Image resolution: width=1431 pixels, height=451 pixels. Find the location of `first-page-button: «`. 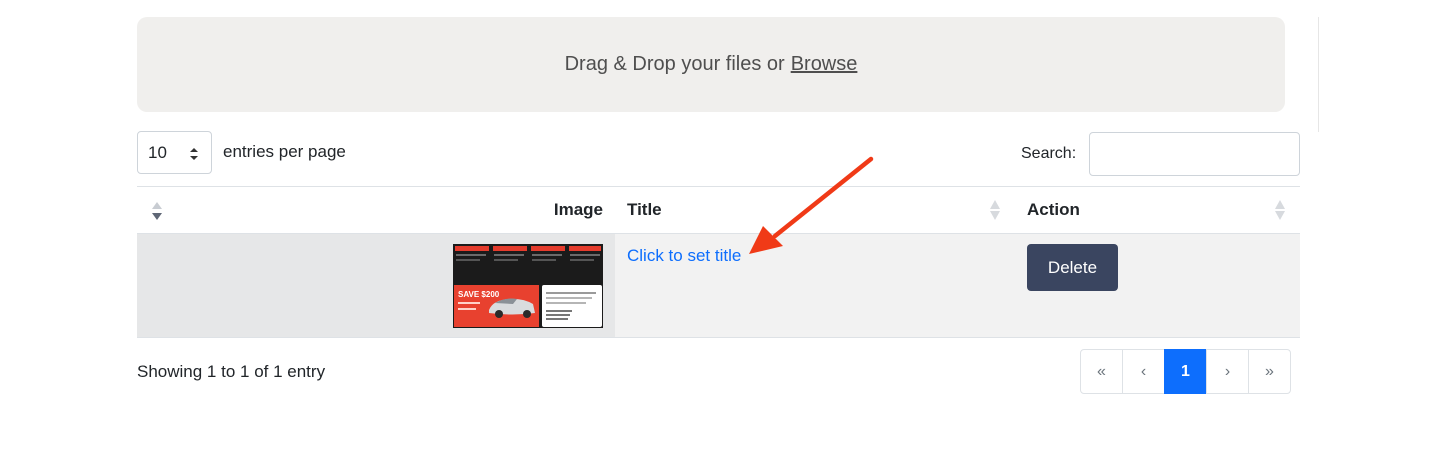

first-page-button: « is located at coordinates (1101, 371).